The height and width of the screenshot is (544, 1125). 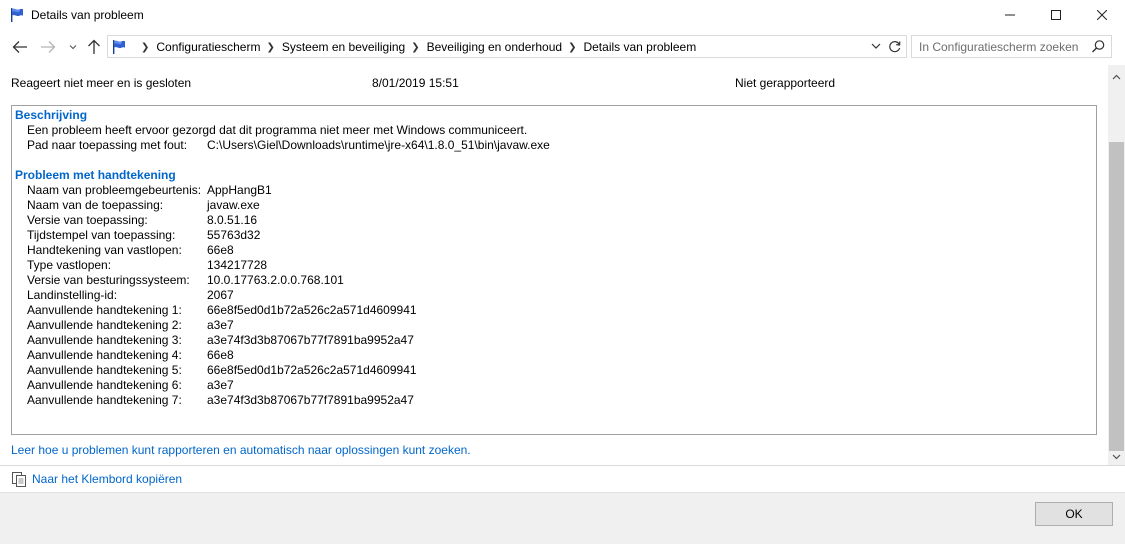 I want to click on copy-label: Naar het Klembord kopiëren, so click(x=107, y=479).